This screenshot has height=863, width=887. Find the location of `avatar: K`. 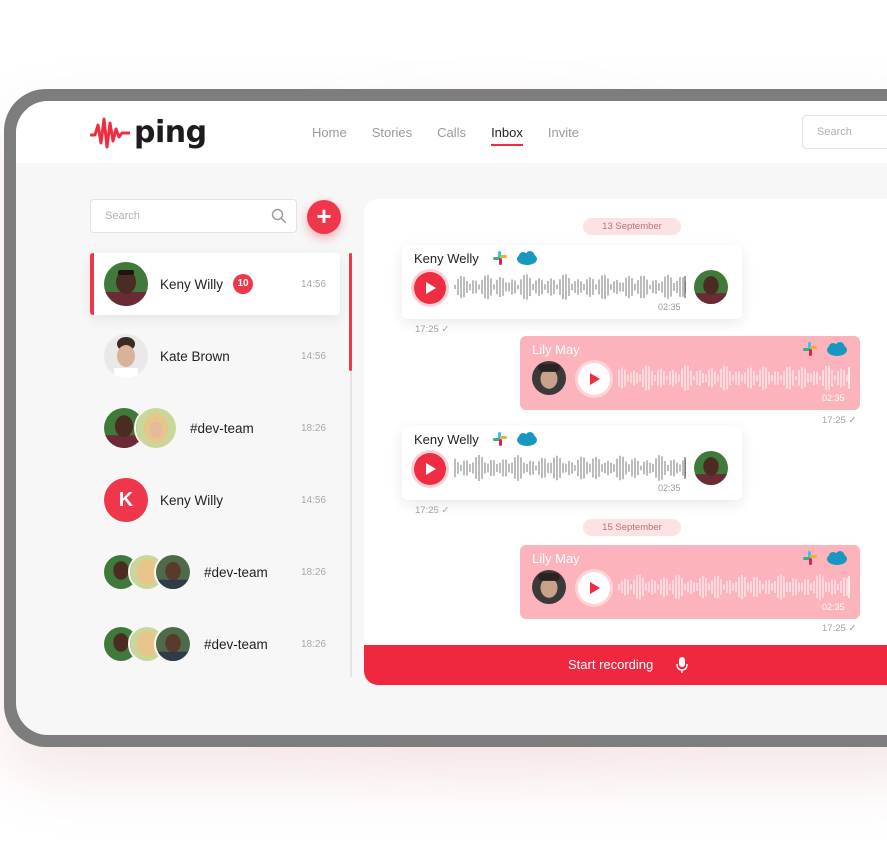

avatar: K is located at coordinates (126, 500).